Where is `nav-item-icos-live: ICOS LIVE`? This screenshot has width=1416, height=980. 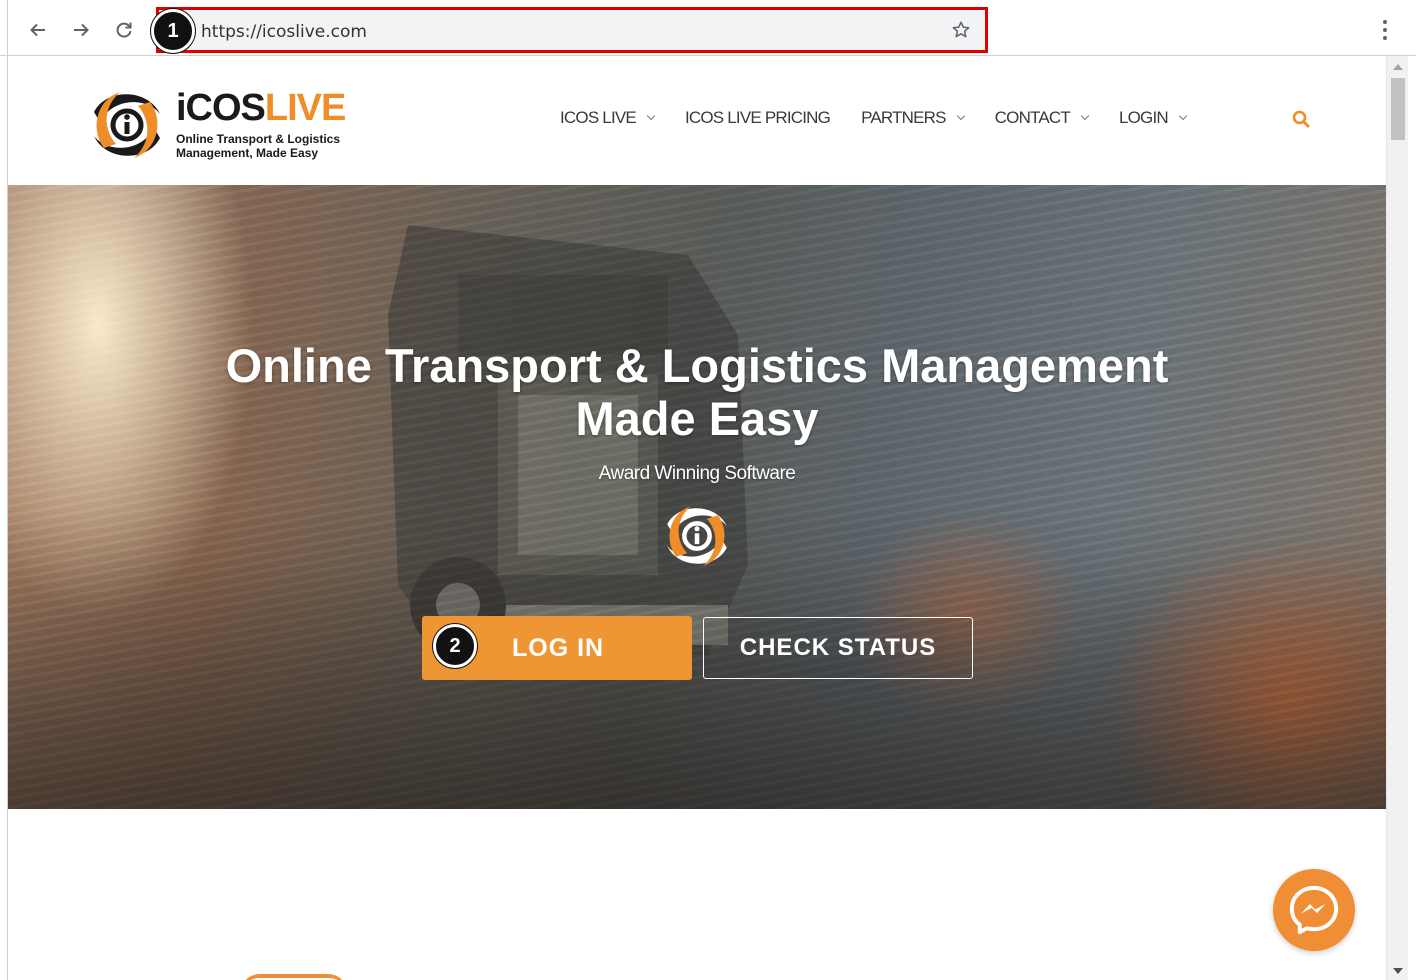
nav-item-icos-live: ICOS LIVE is located at coordinates (608, 118).